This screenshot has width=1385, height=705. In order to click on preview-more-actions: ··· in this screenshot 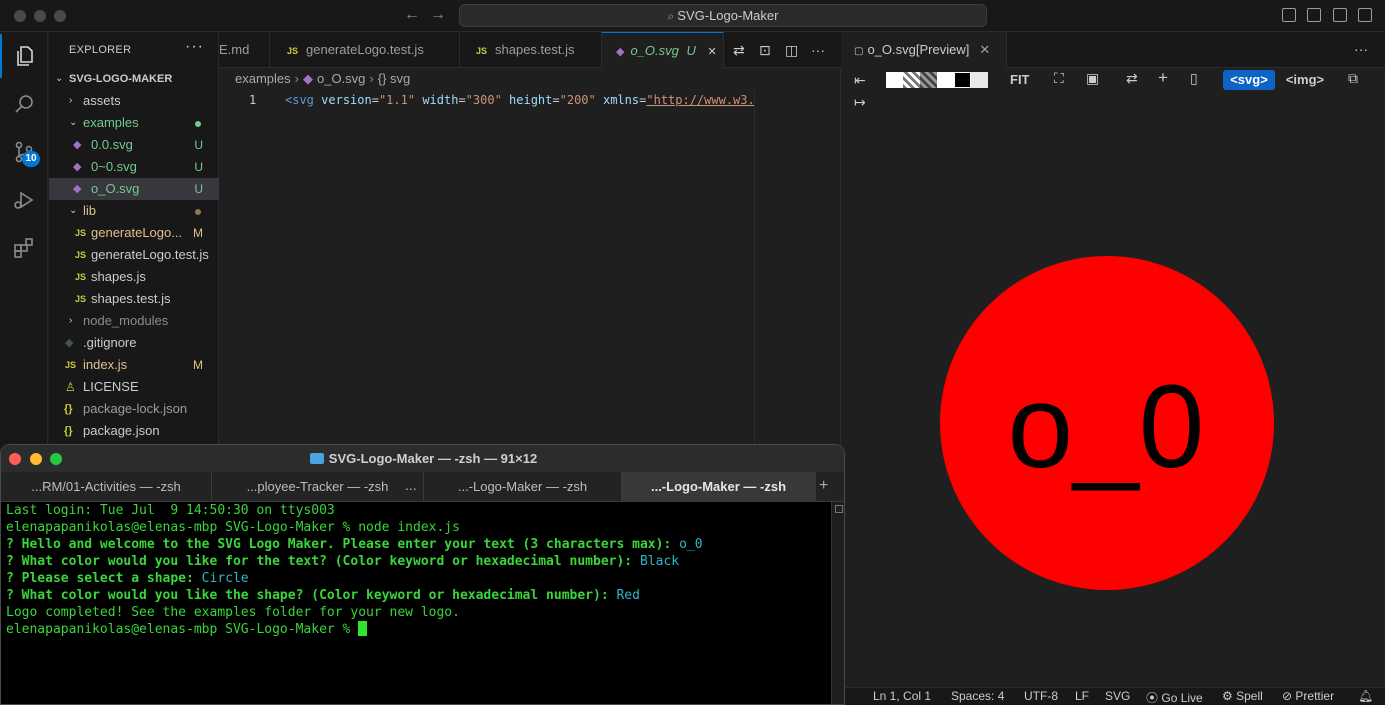, I will do `click(1361, 49)`.